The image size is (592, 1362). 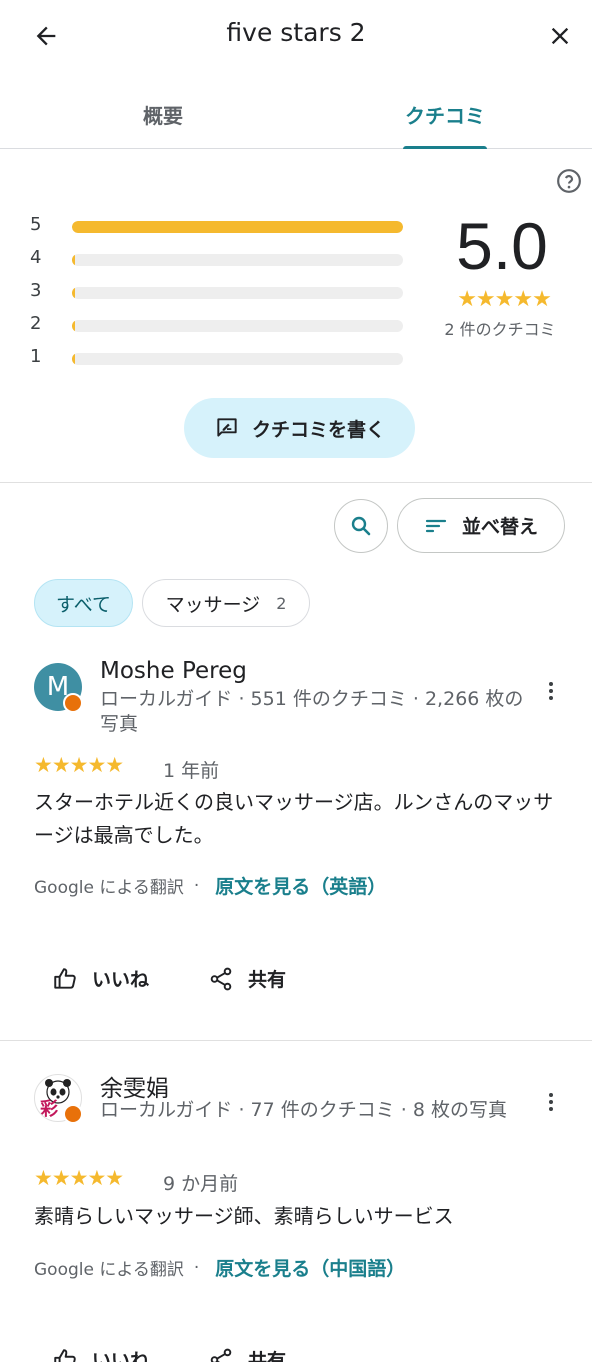 I want to click on rating-row: 3, so click(x=220, y=292).